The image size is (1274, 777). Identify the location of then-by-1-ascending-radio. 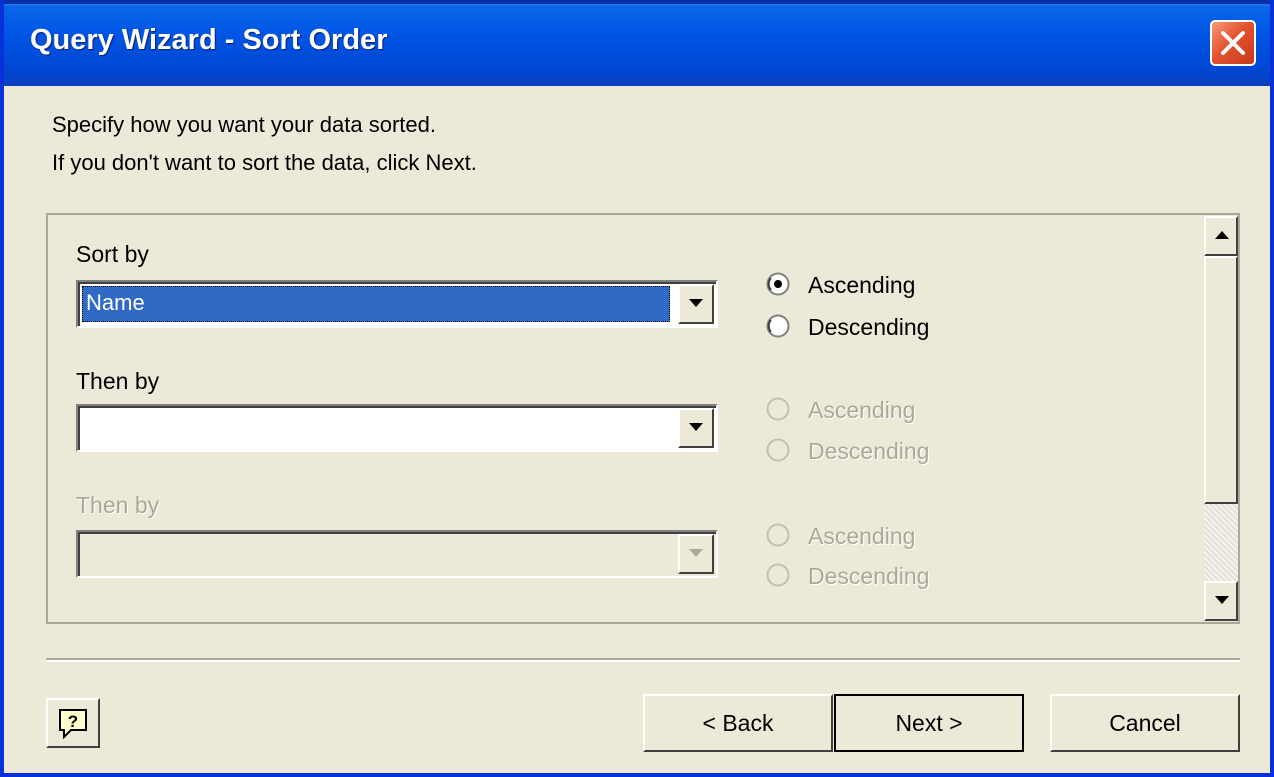
(778, 409).